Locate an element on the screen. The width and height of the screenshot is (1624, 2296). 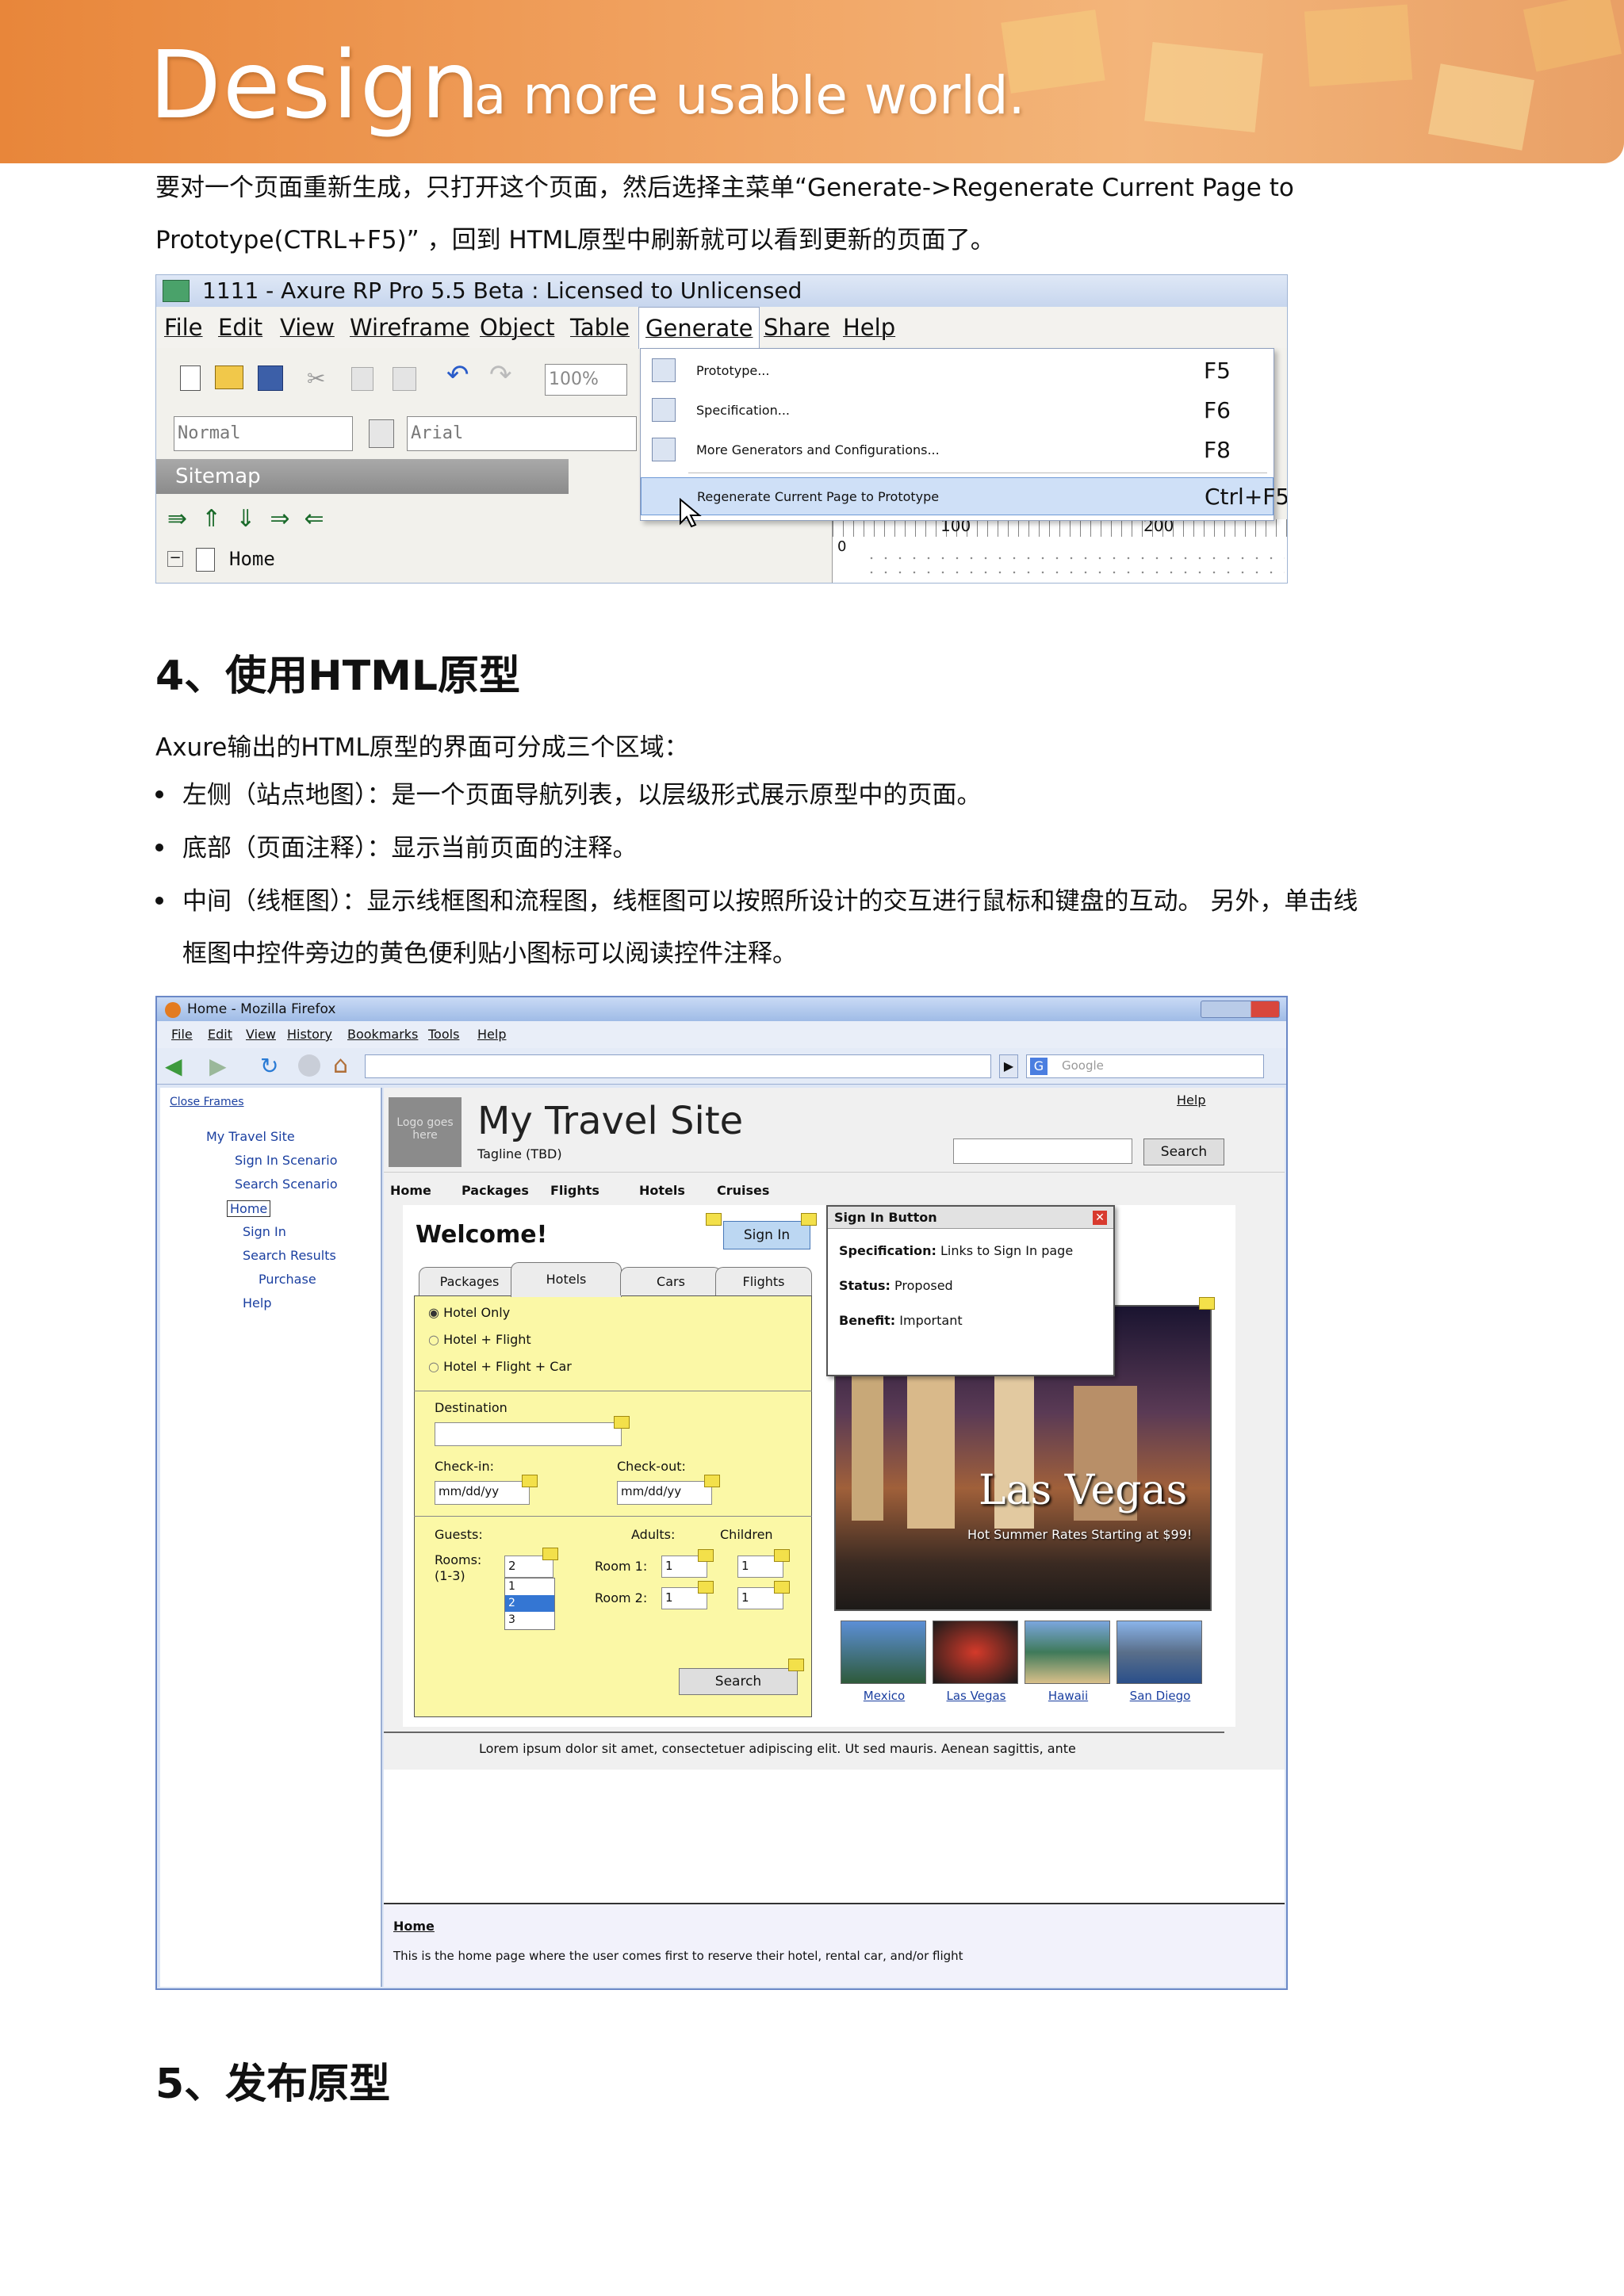
menu-edit: Edit is located at coordinates (240, 328).